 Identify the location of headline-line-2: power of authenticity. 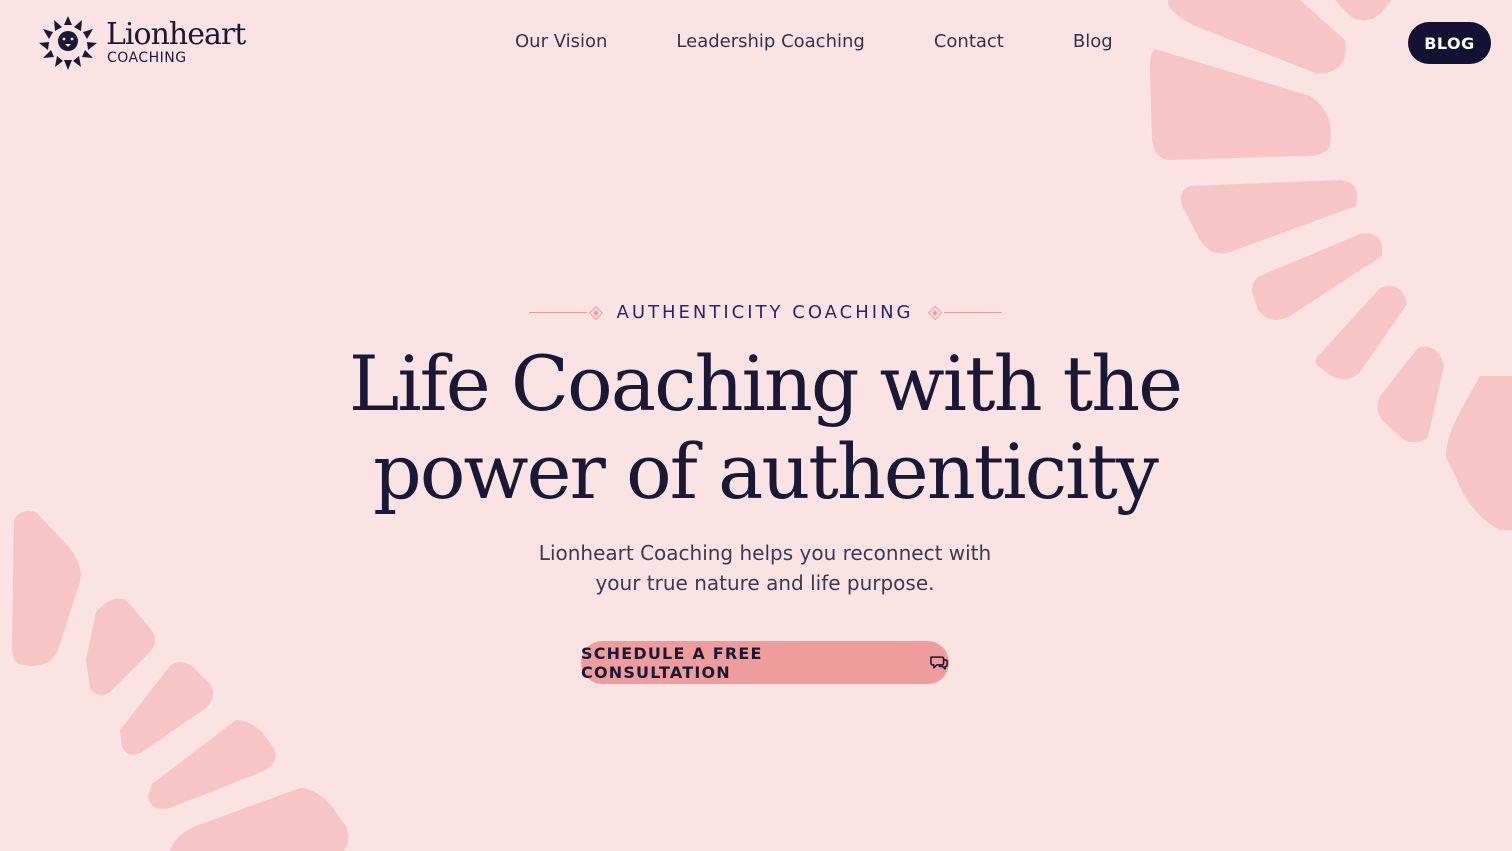
(766, 471).